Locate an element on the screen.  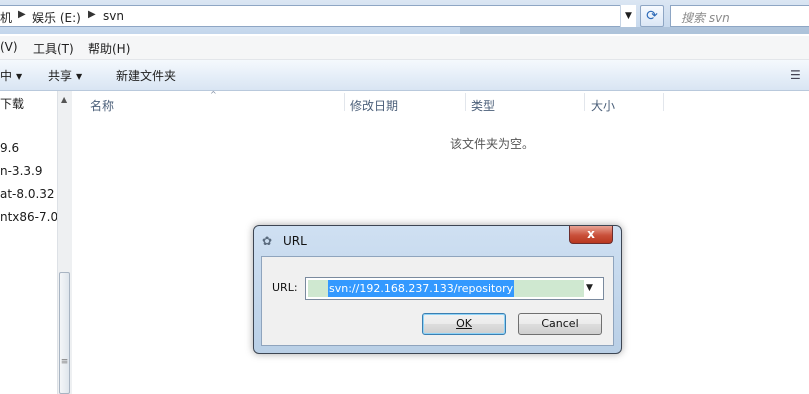
nav-item: 9.6 is located at coordinates (9, 148).